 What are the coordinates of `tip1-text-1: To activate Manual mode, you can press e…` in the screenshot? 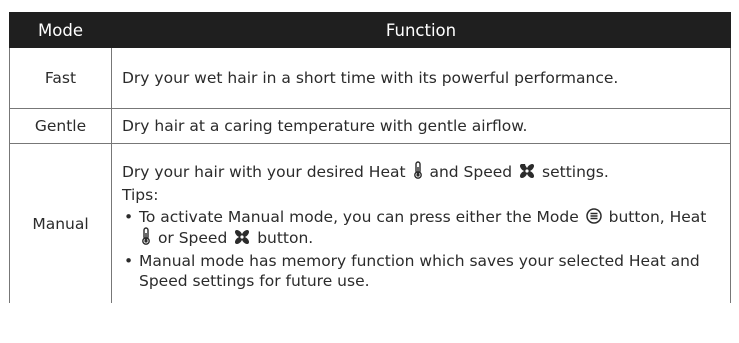 It's located at (359, 216).